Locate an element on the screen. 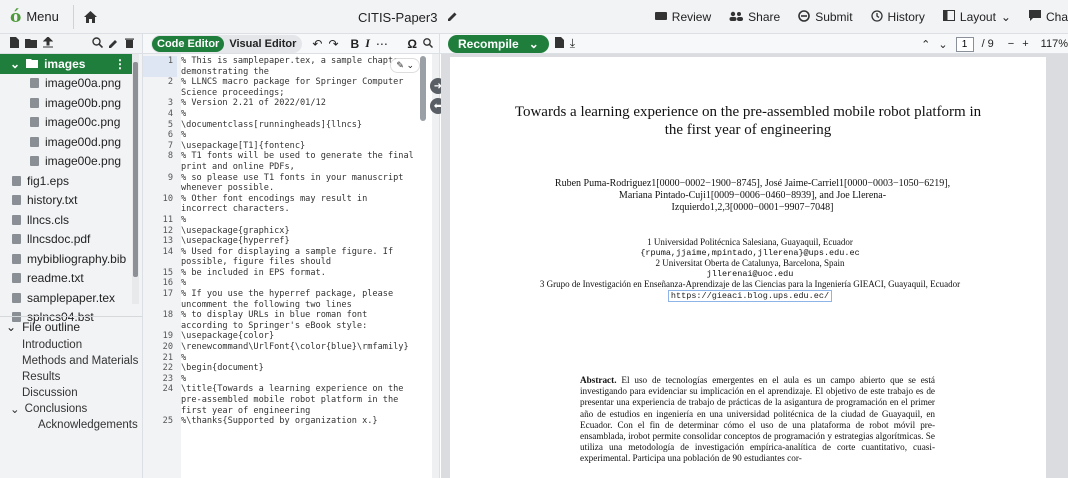 This screenshot has width=1068, height=478. outline-item: ⌄ Conclusions is located at coordinates (71, 409).